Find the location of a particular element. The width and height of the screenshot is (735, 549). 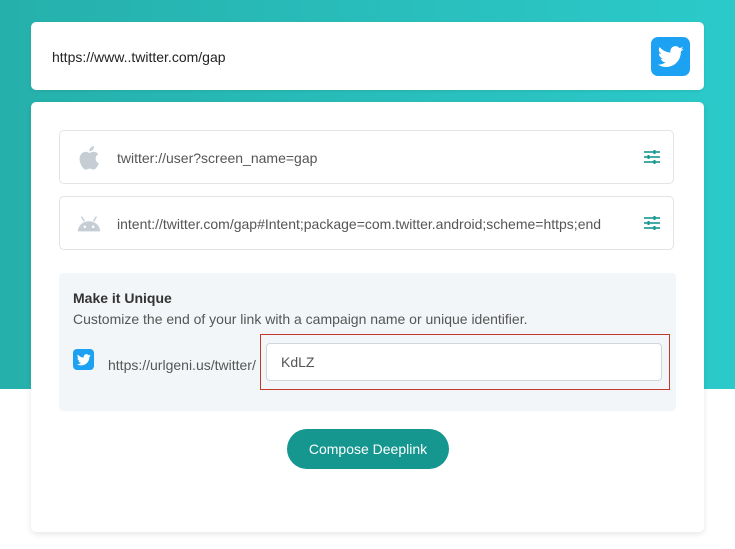

source-url: https://www..twitter.com/gap is located at coordinates (139, 57).